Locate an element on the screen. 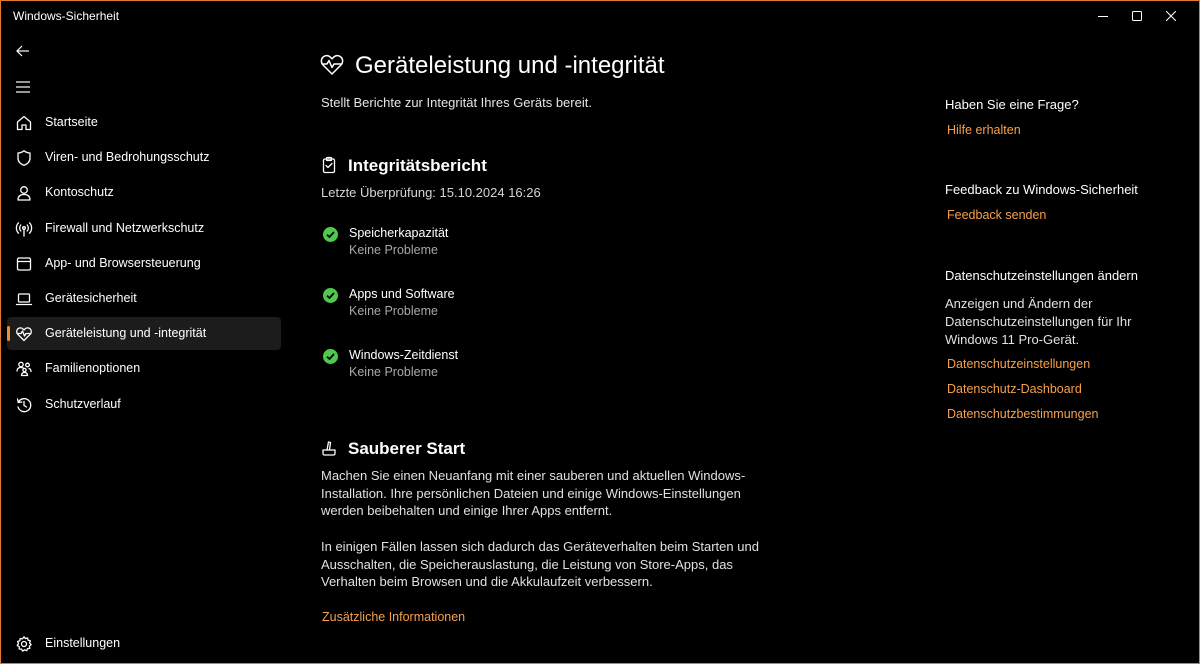 Image resolution: width=1200 pixels, height=664 pixels. send-feedback-link: Feedback senden is located at coordinates (996, 215).